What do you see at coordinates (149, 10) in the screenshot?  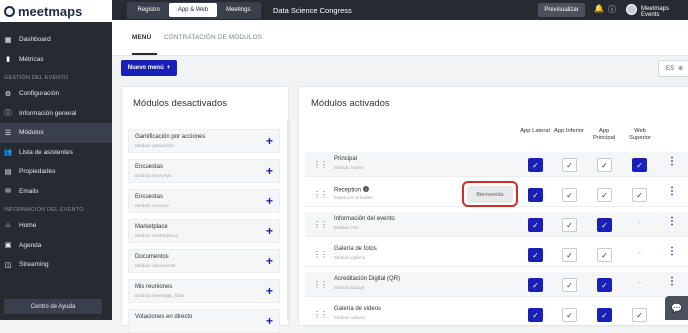 I see `segment-registro: Registro` at bounding box center [149, 10].